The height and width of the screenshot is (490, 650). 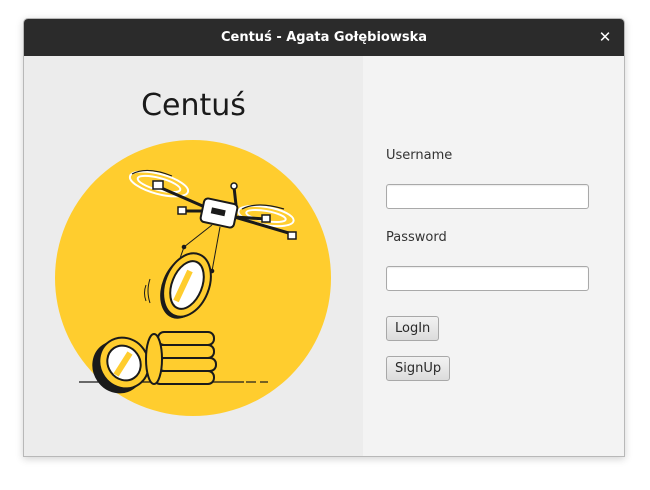 I want to click on username-label: Username, so click(x=419, y=155).